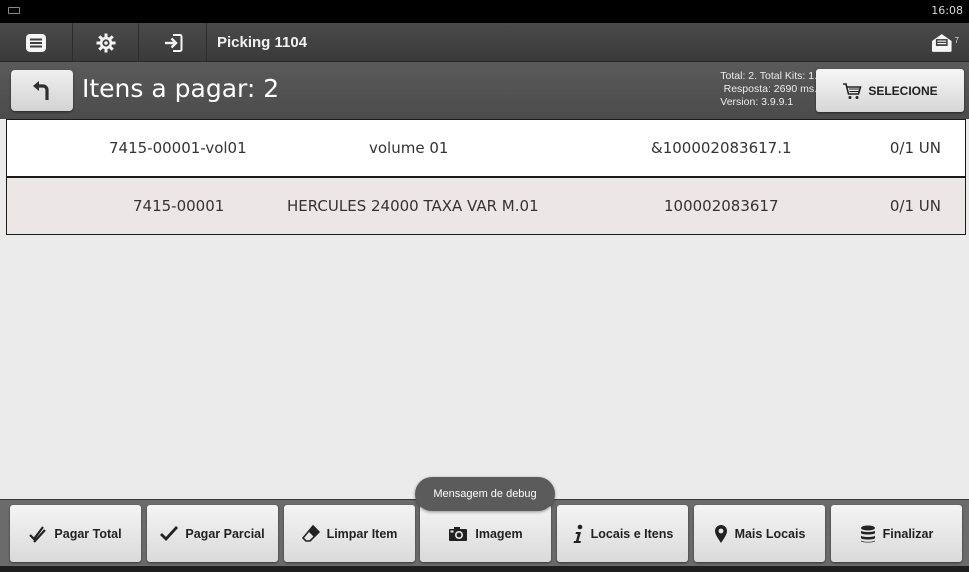 This screenshot has width=969, height=572. I want to click on pay-total-button: Pagar Total, so click(75, 533).